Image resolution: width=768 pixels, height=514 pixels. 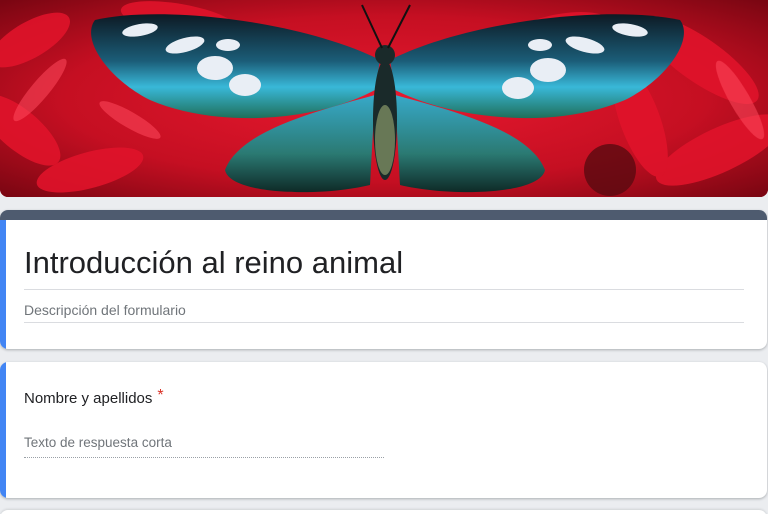 What do you see at coordinates (213, 263) in the screenshot?
I see `form-title: Introducción al reino animal` at bounding box center [213, 263].